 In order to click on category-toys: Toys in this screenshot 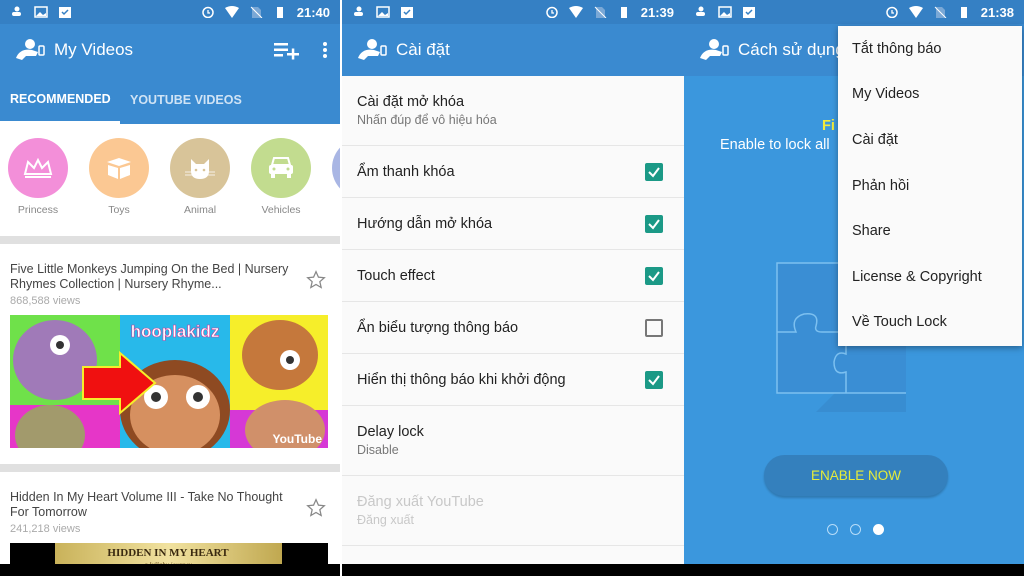, I will do `click(119, 187)`.